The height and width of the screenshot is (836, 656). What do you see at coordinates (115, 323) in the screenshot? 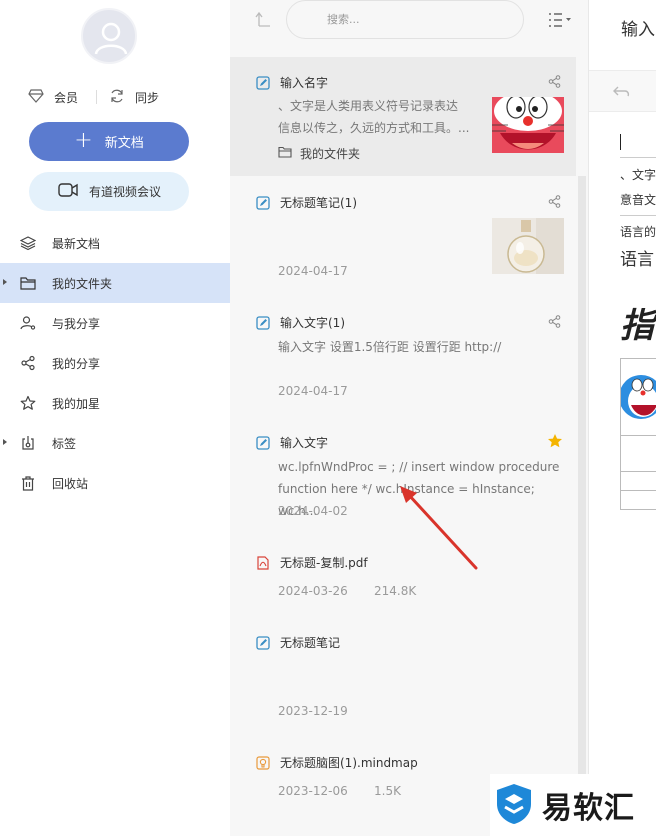
I see `sidebar-item-shared-with-me: 与我分享` at bounding box center [115, 323].